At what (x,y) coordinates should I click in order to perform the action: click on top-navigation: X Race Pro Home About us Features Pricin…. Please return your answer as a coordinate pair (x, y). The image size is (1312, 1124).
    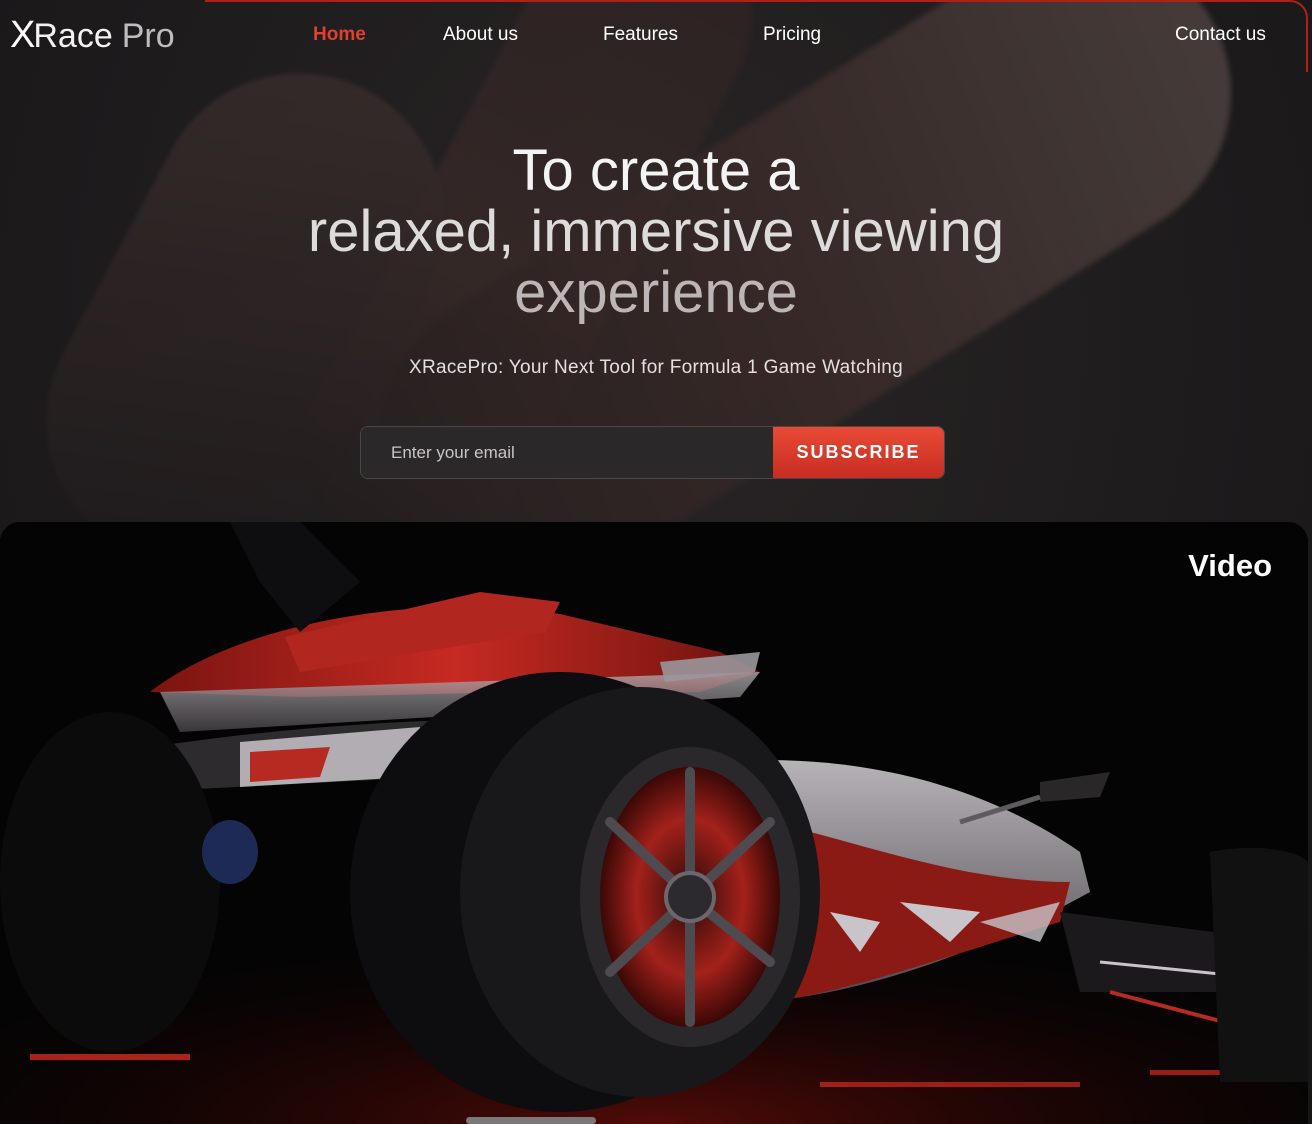
    Looking at the image, I should click on (656, 36).